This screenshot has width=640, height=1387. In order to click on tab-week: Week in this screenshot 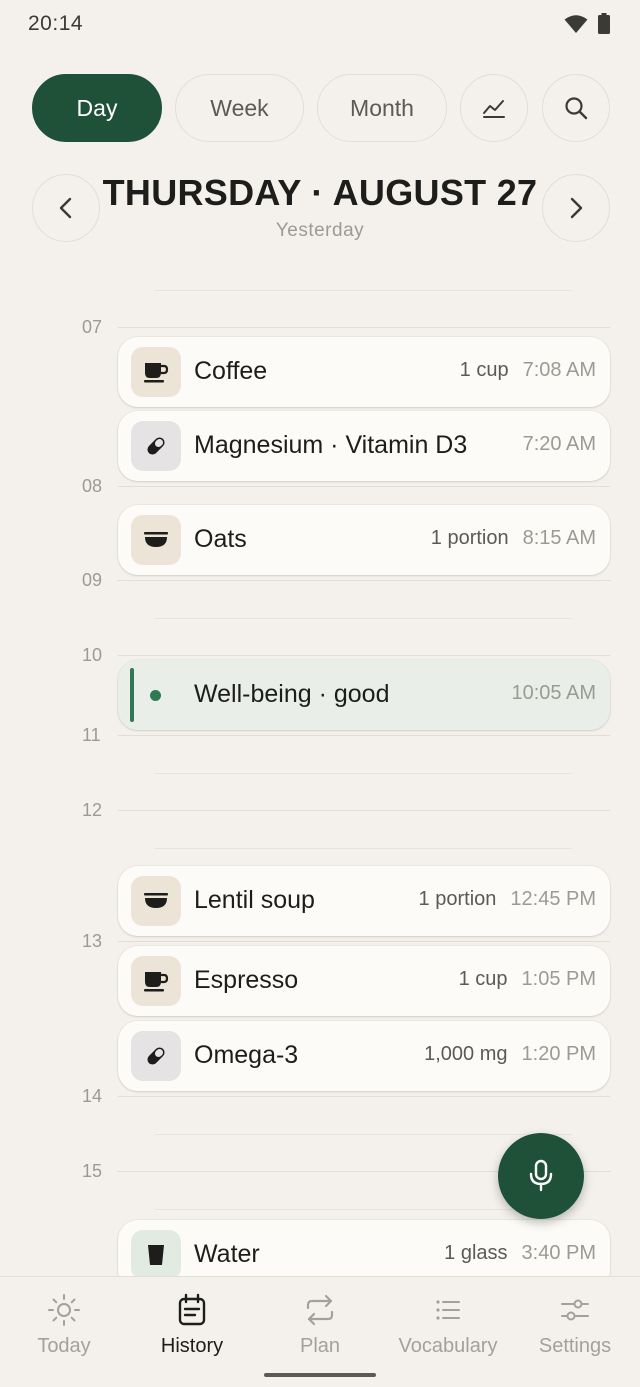, I will do `click(239, 108)`.